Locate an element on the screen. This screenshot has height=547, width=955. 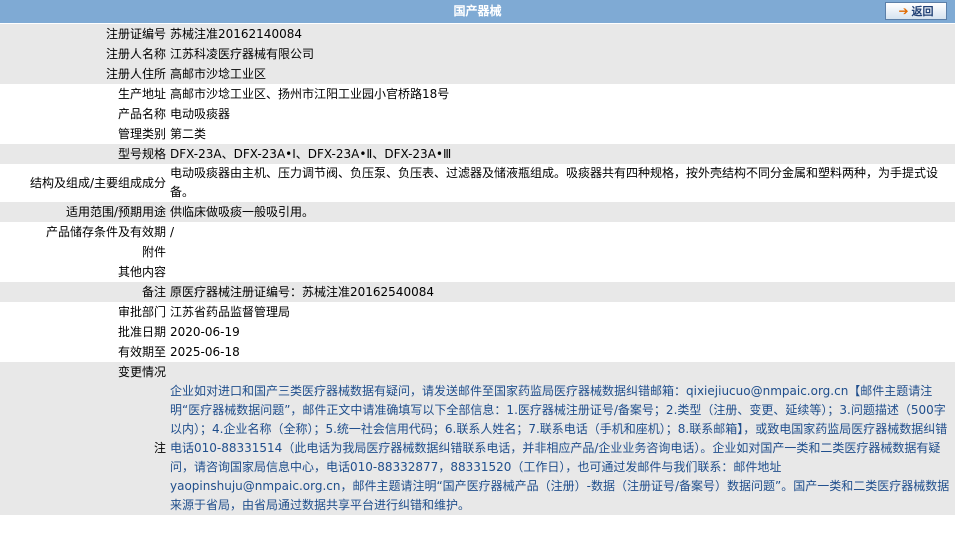
back-button: ➔ 返回 is located at coordinates (916, 11).